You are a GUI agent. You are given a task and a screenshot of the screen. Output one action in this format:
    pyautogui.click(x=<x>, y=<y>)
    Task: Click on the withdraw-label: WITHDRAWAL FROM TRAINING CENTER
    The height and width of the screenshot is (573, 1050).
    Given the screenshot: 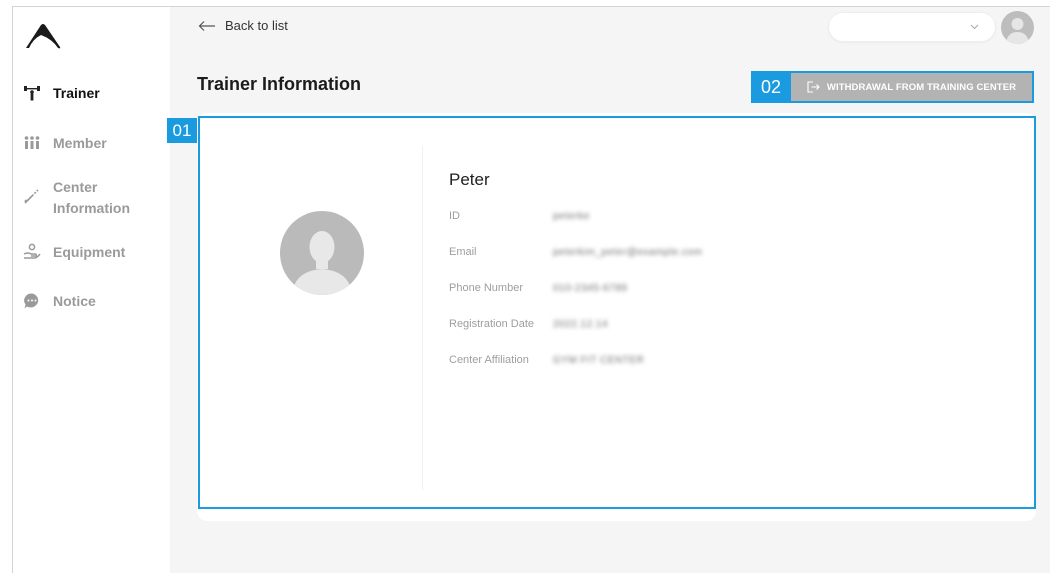 What is the action you would take?
    pyautogui.click(x=921, y=87)
    